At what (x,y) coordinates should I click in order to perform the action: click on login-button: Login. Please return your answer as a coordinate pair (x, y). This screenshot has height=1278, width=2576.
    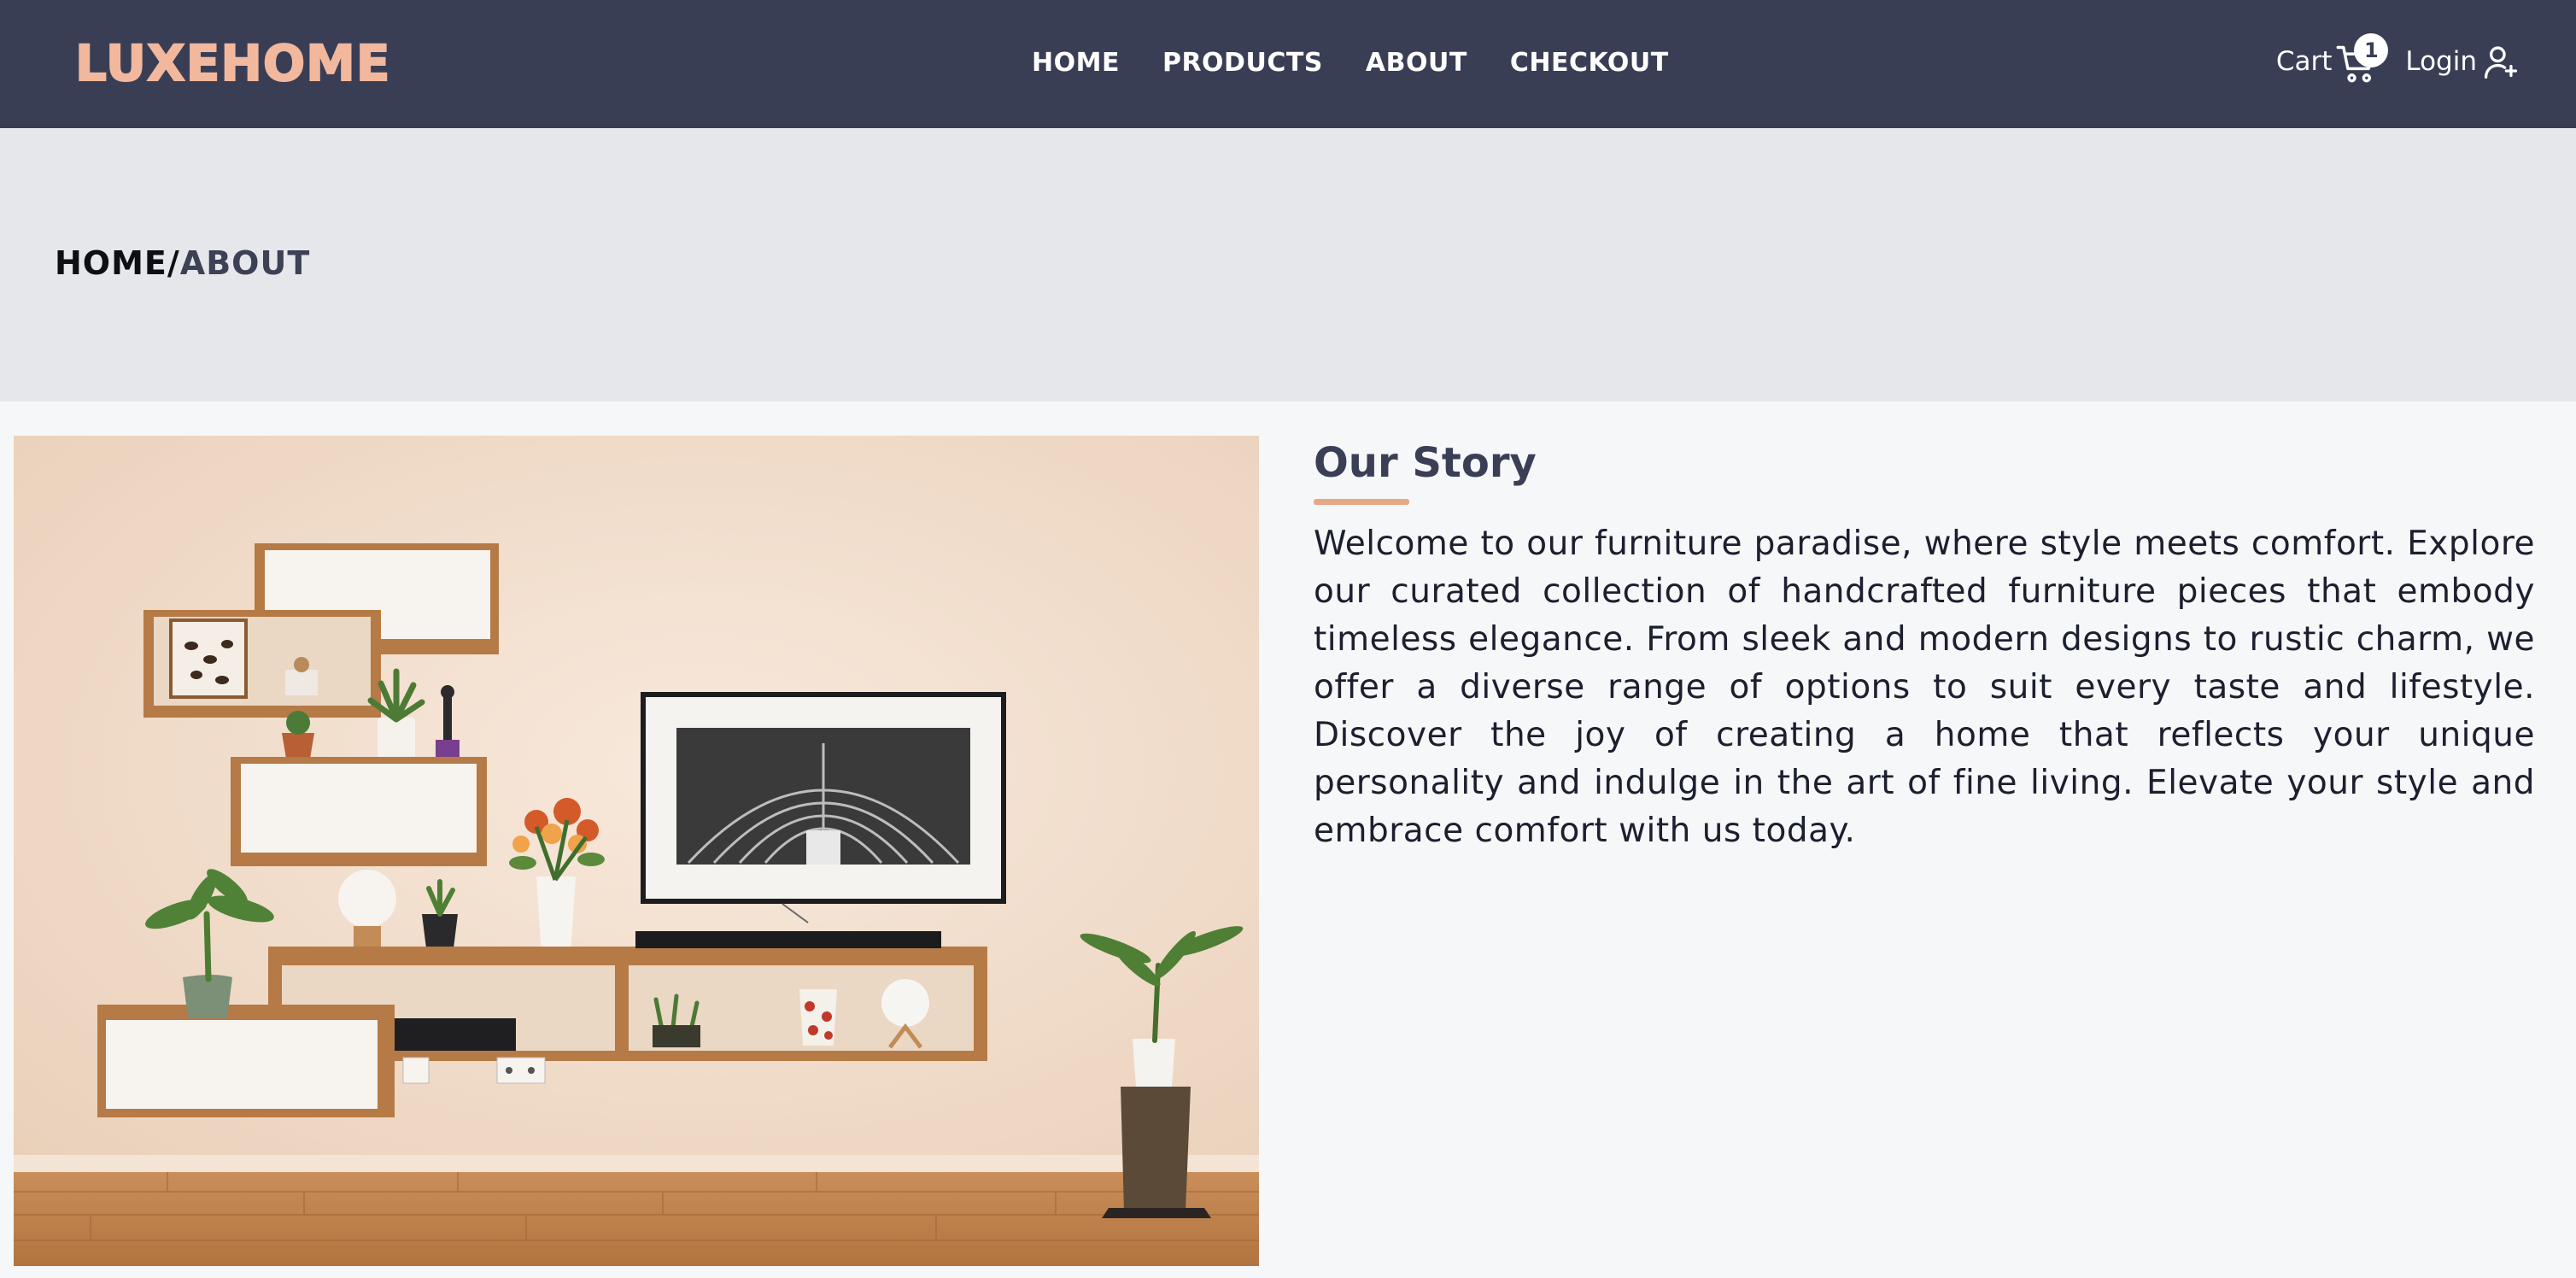
    Looking at the image, I should click on (2462, 61).